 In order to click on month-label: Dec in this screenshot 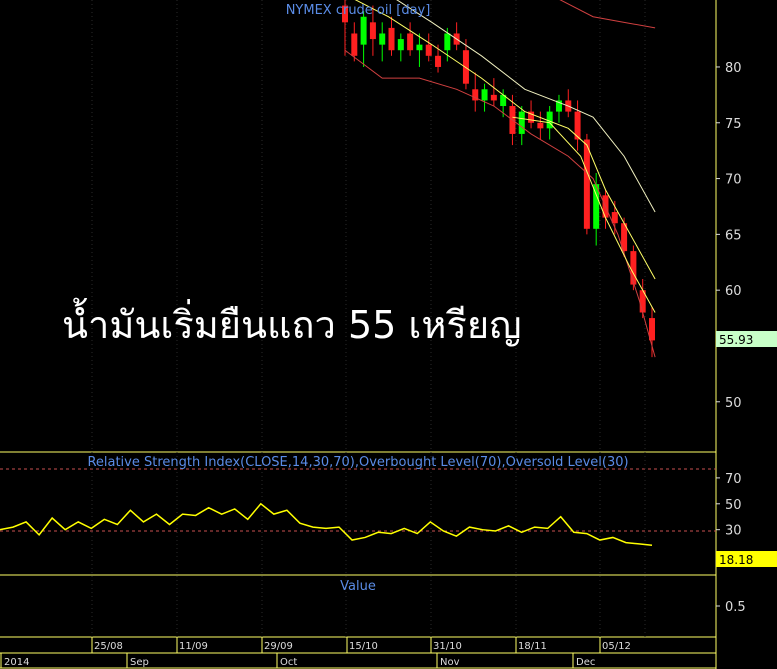, I will do `click(585, 662)`.